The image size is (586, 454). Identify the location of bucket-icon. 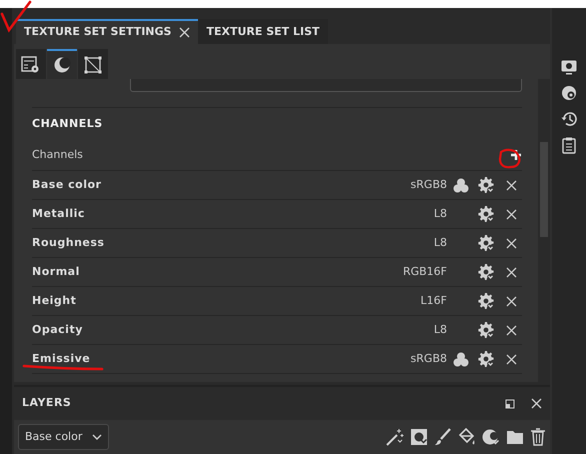
(467, 437).